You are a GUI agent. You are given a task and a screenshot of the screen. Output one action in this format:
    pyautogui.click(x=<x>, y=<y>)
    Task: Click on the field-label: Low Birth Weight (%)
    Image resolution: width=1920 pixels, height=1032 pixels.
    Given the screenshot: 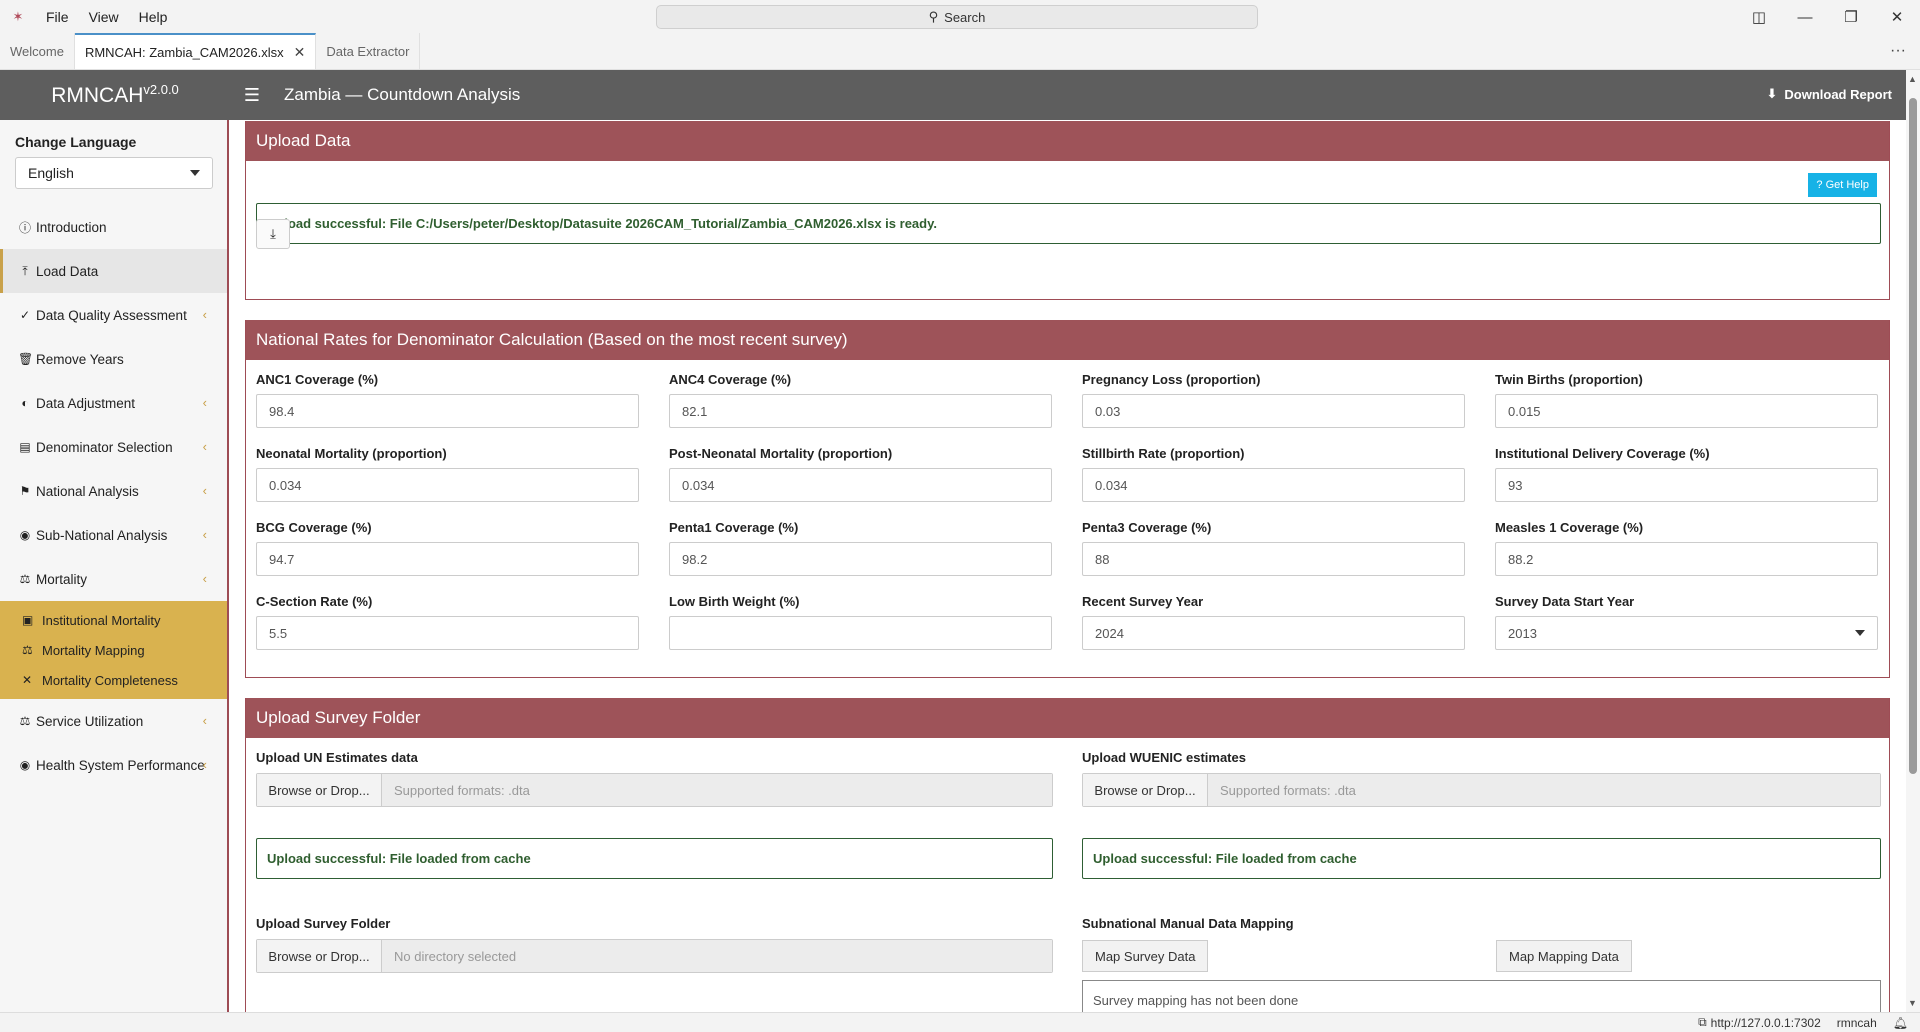 What is the action you would take?
    pyautogui.click(x=734, y=601)
    